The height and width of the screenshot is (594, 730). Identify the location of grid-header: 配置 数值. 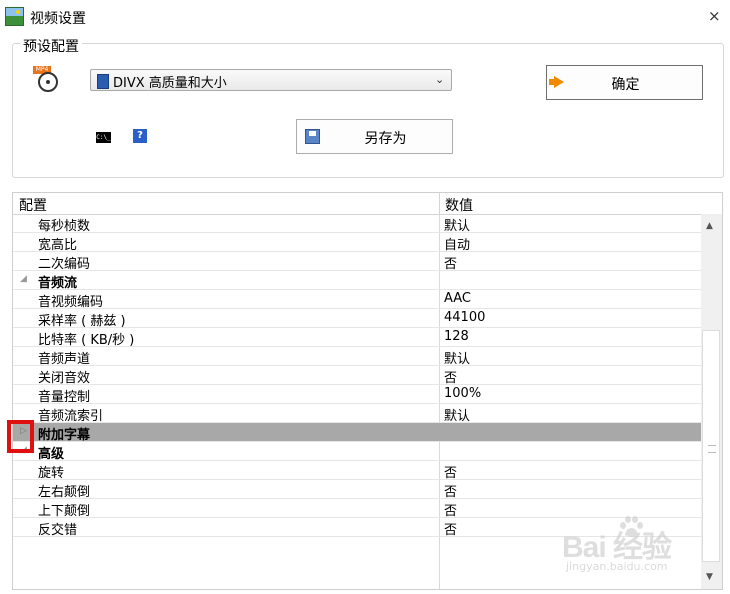
(367, 204).